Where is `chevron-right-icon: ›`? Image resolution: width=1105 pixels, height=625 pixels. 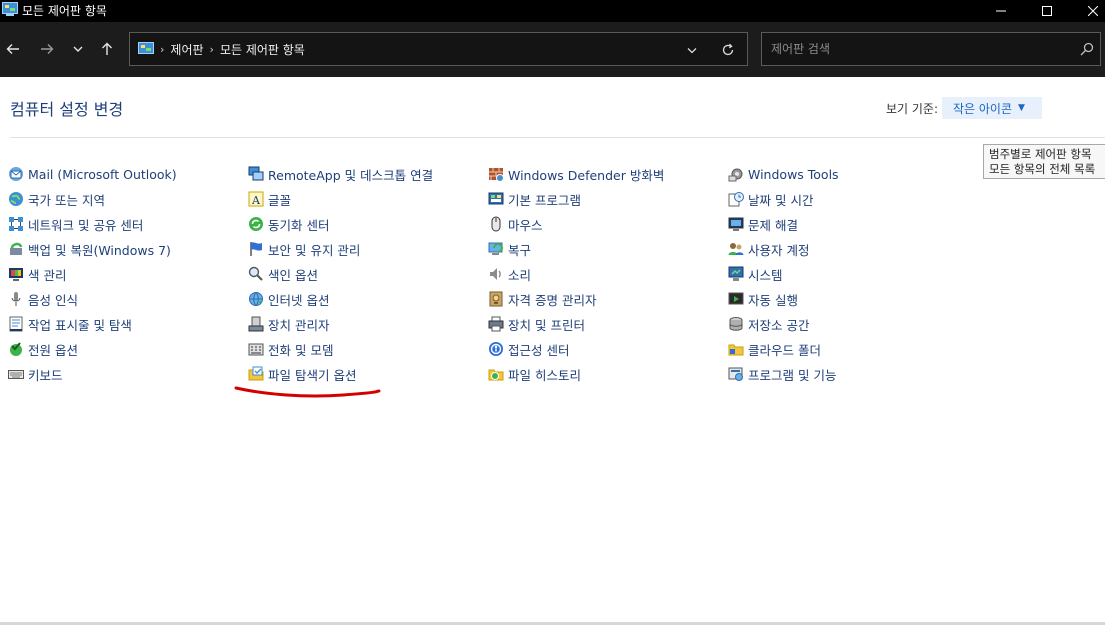 chevron-right-icon: › is located at coordinates (162, 49).